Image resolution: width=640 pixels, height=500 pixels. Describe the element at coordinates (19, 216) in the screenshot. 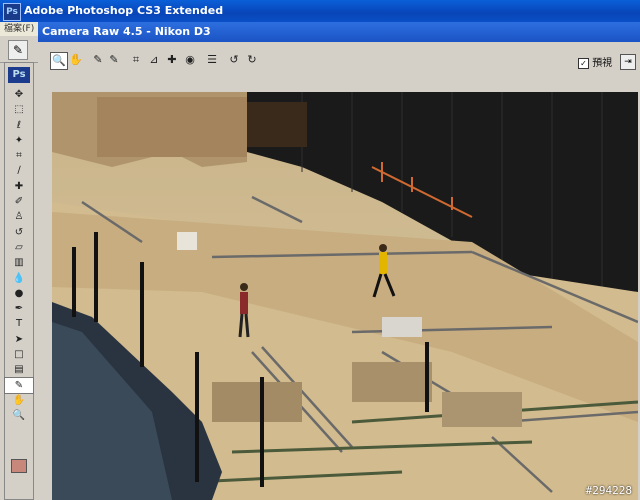

I see `clone-stamp-icon: ♙` at that location.